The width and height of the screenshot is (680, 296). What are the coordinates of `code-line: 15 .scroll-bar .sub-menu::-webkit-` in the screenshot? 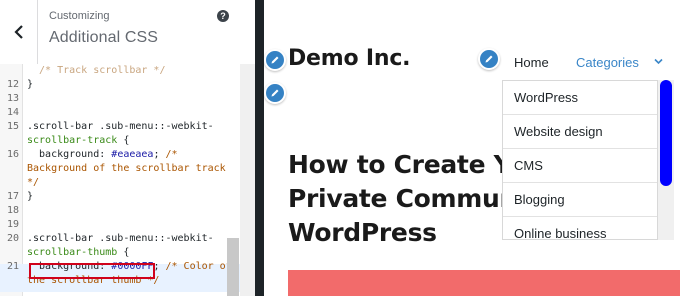 It's located at (120, 127).